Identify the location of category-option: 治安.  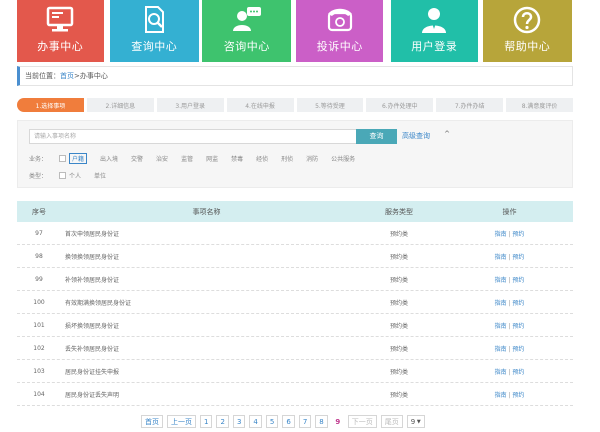
(162, 158).